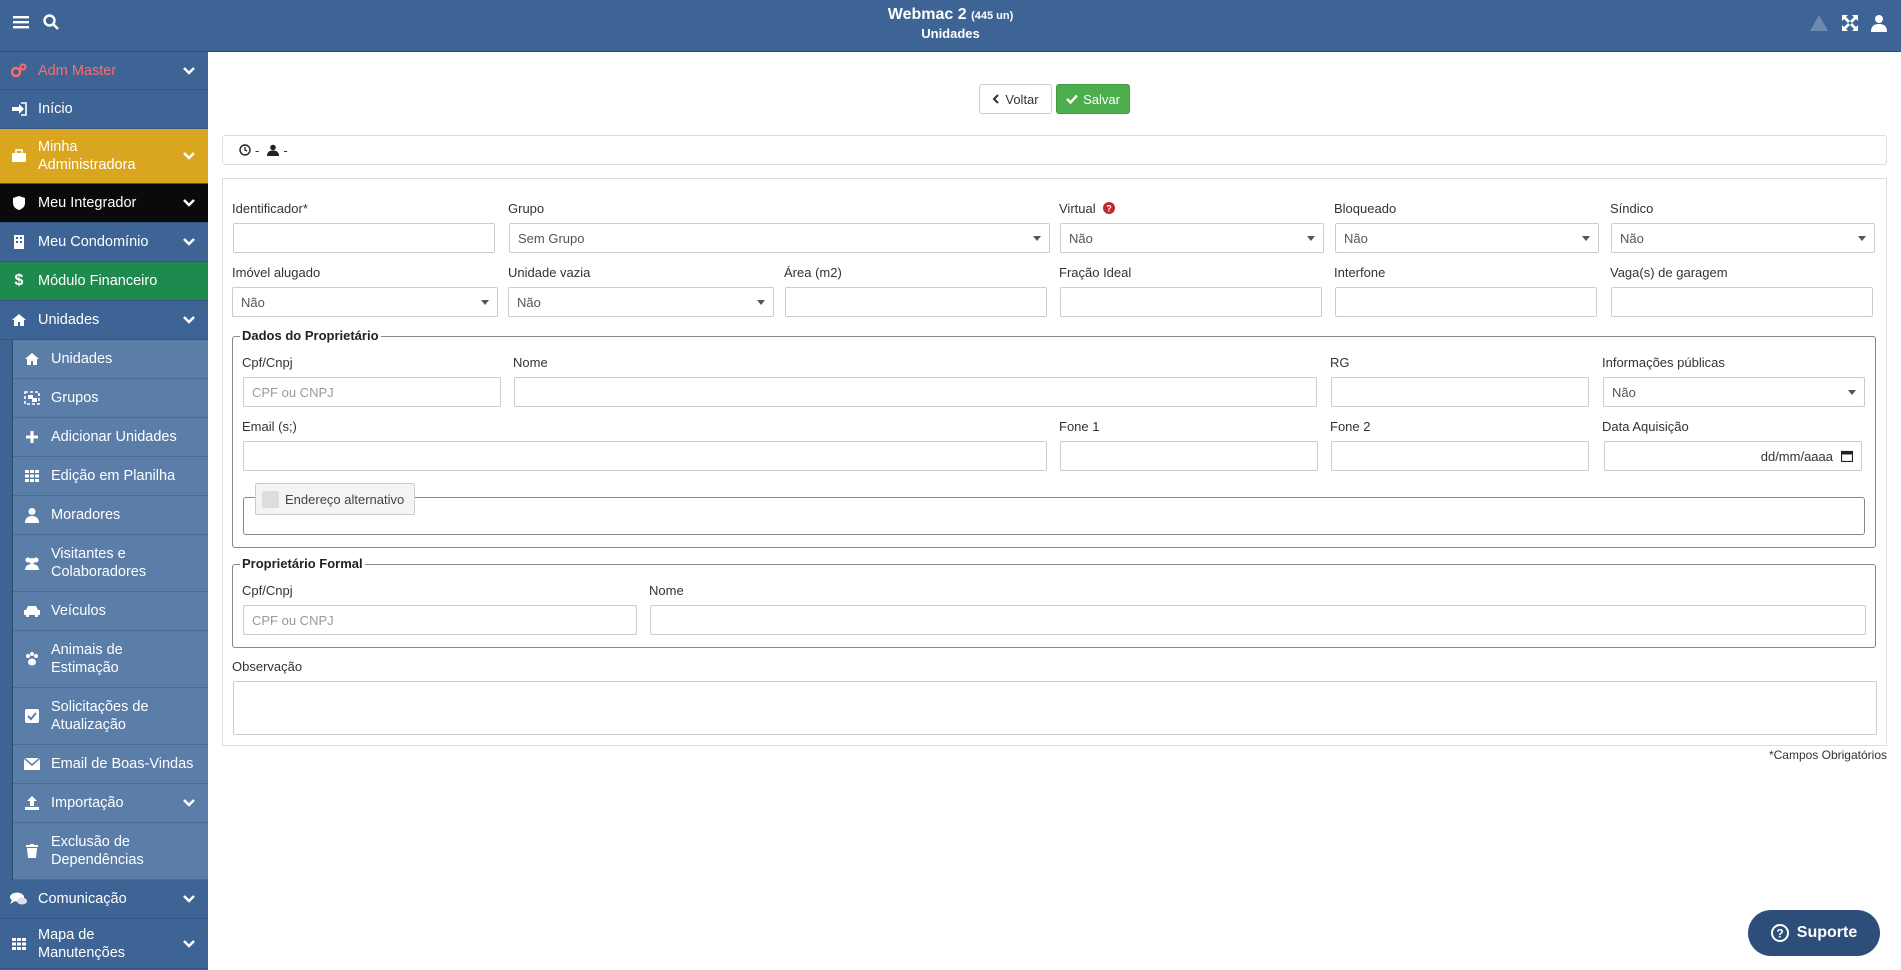 The height and width of the screenshot is (970, 1901). What do you see at coordinates (1734, 392) in the screenshot?
I see `informacoes-publicas-select: Não` at bounding box center [1734, 392].